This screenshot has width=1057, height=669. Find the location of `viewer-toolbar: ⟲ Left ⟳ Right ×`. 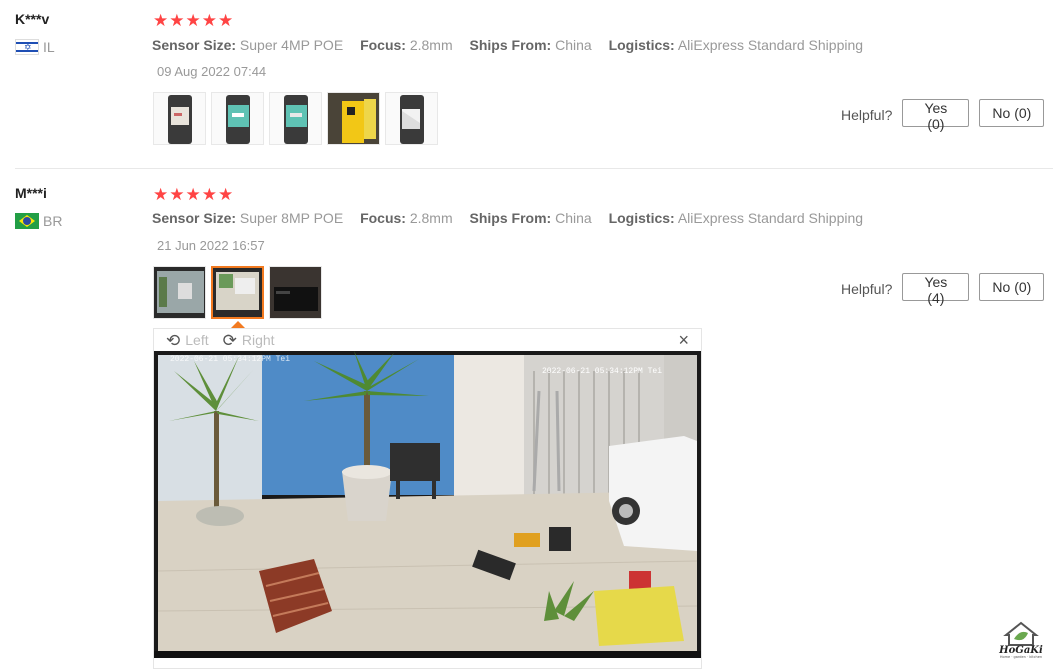

viewer-toolbar: ⟲ Left ⟳ Right × is located at coordinates (427, 340).